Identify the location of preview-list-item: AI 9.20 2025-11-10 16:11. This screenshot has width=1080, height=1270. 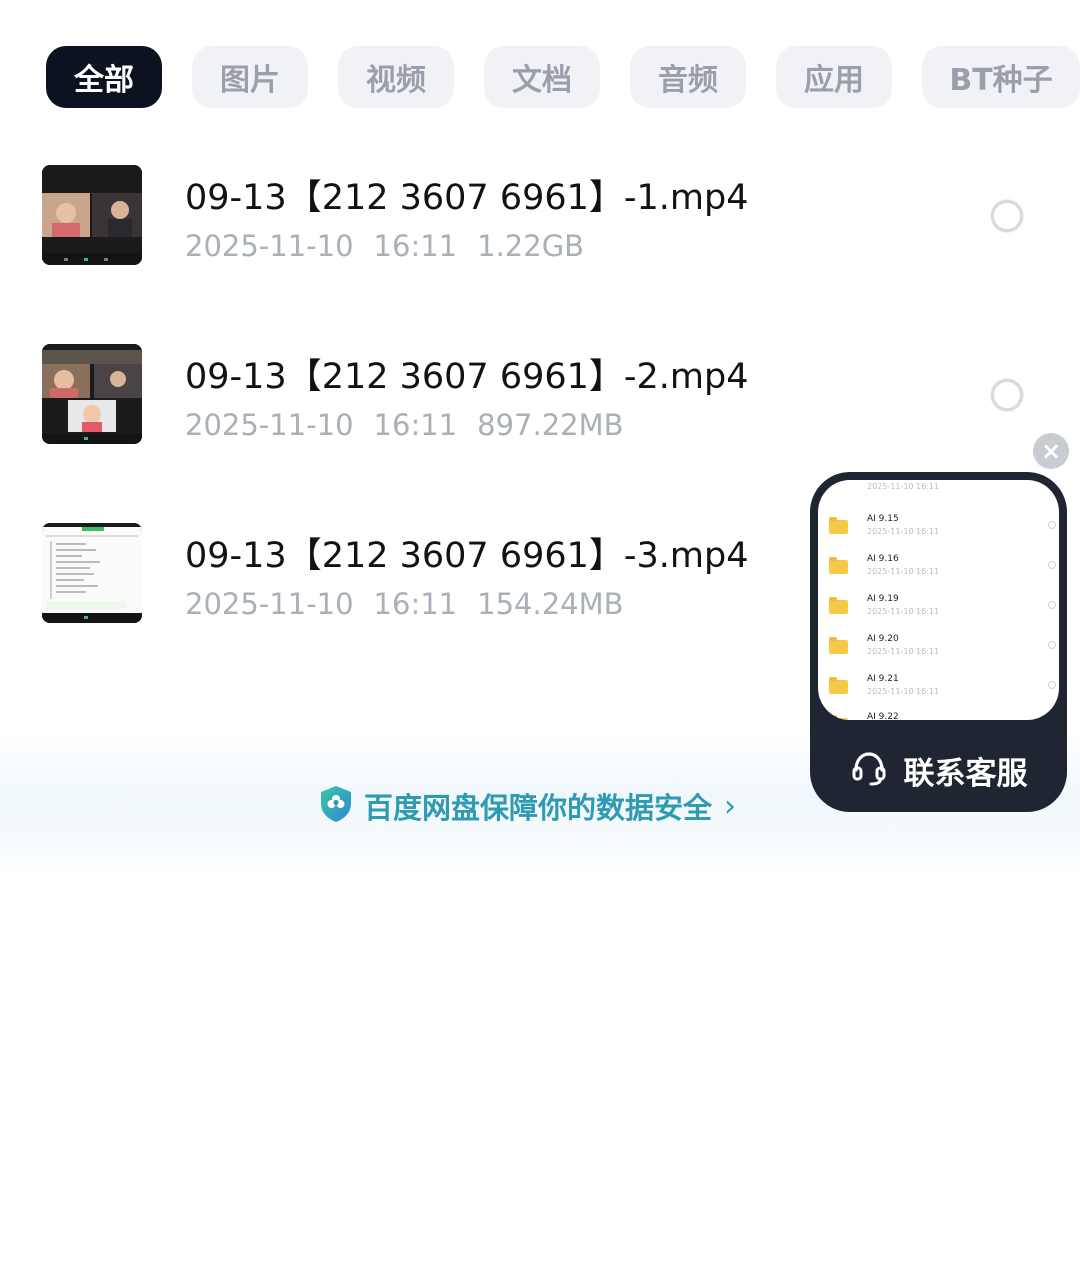
(938, 654).